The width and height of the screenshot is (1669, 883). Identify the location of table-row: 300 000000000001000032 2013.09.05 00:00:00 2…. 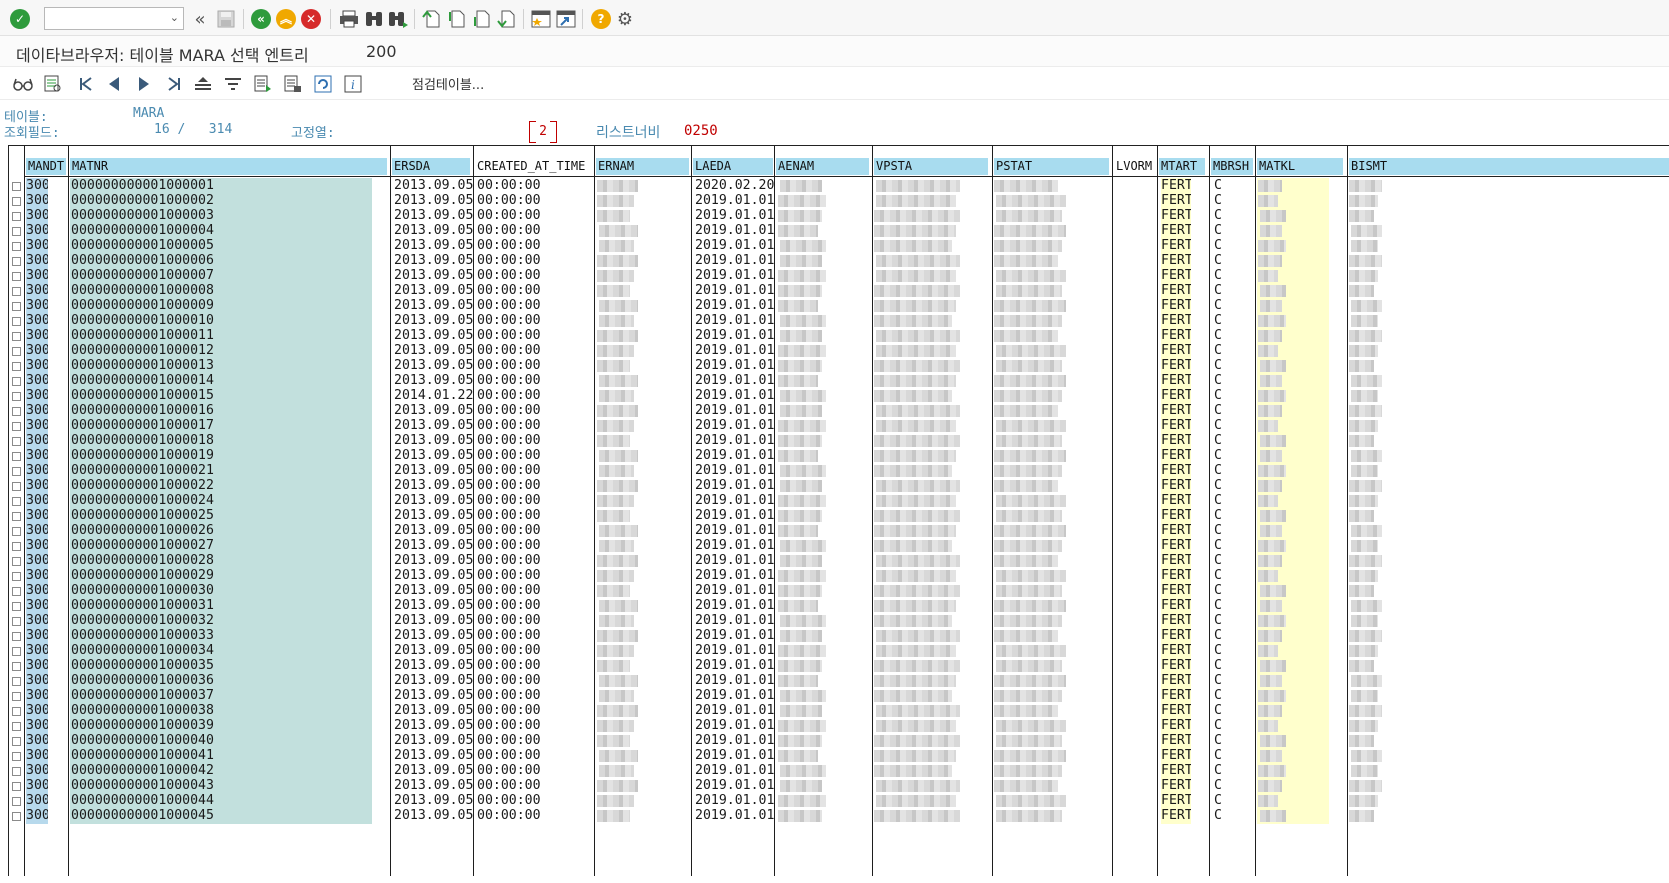
(838, 621).